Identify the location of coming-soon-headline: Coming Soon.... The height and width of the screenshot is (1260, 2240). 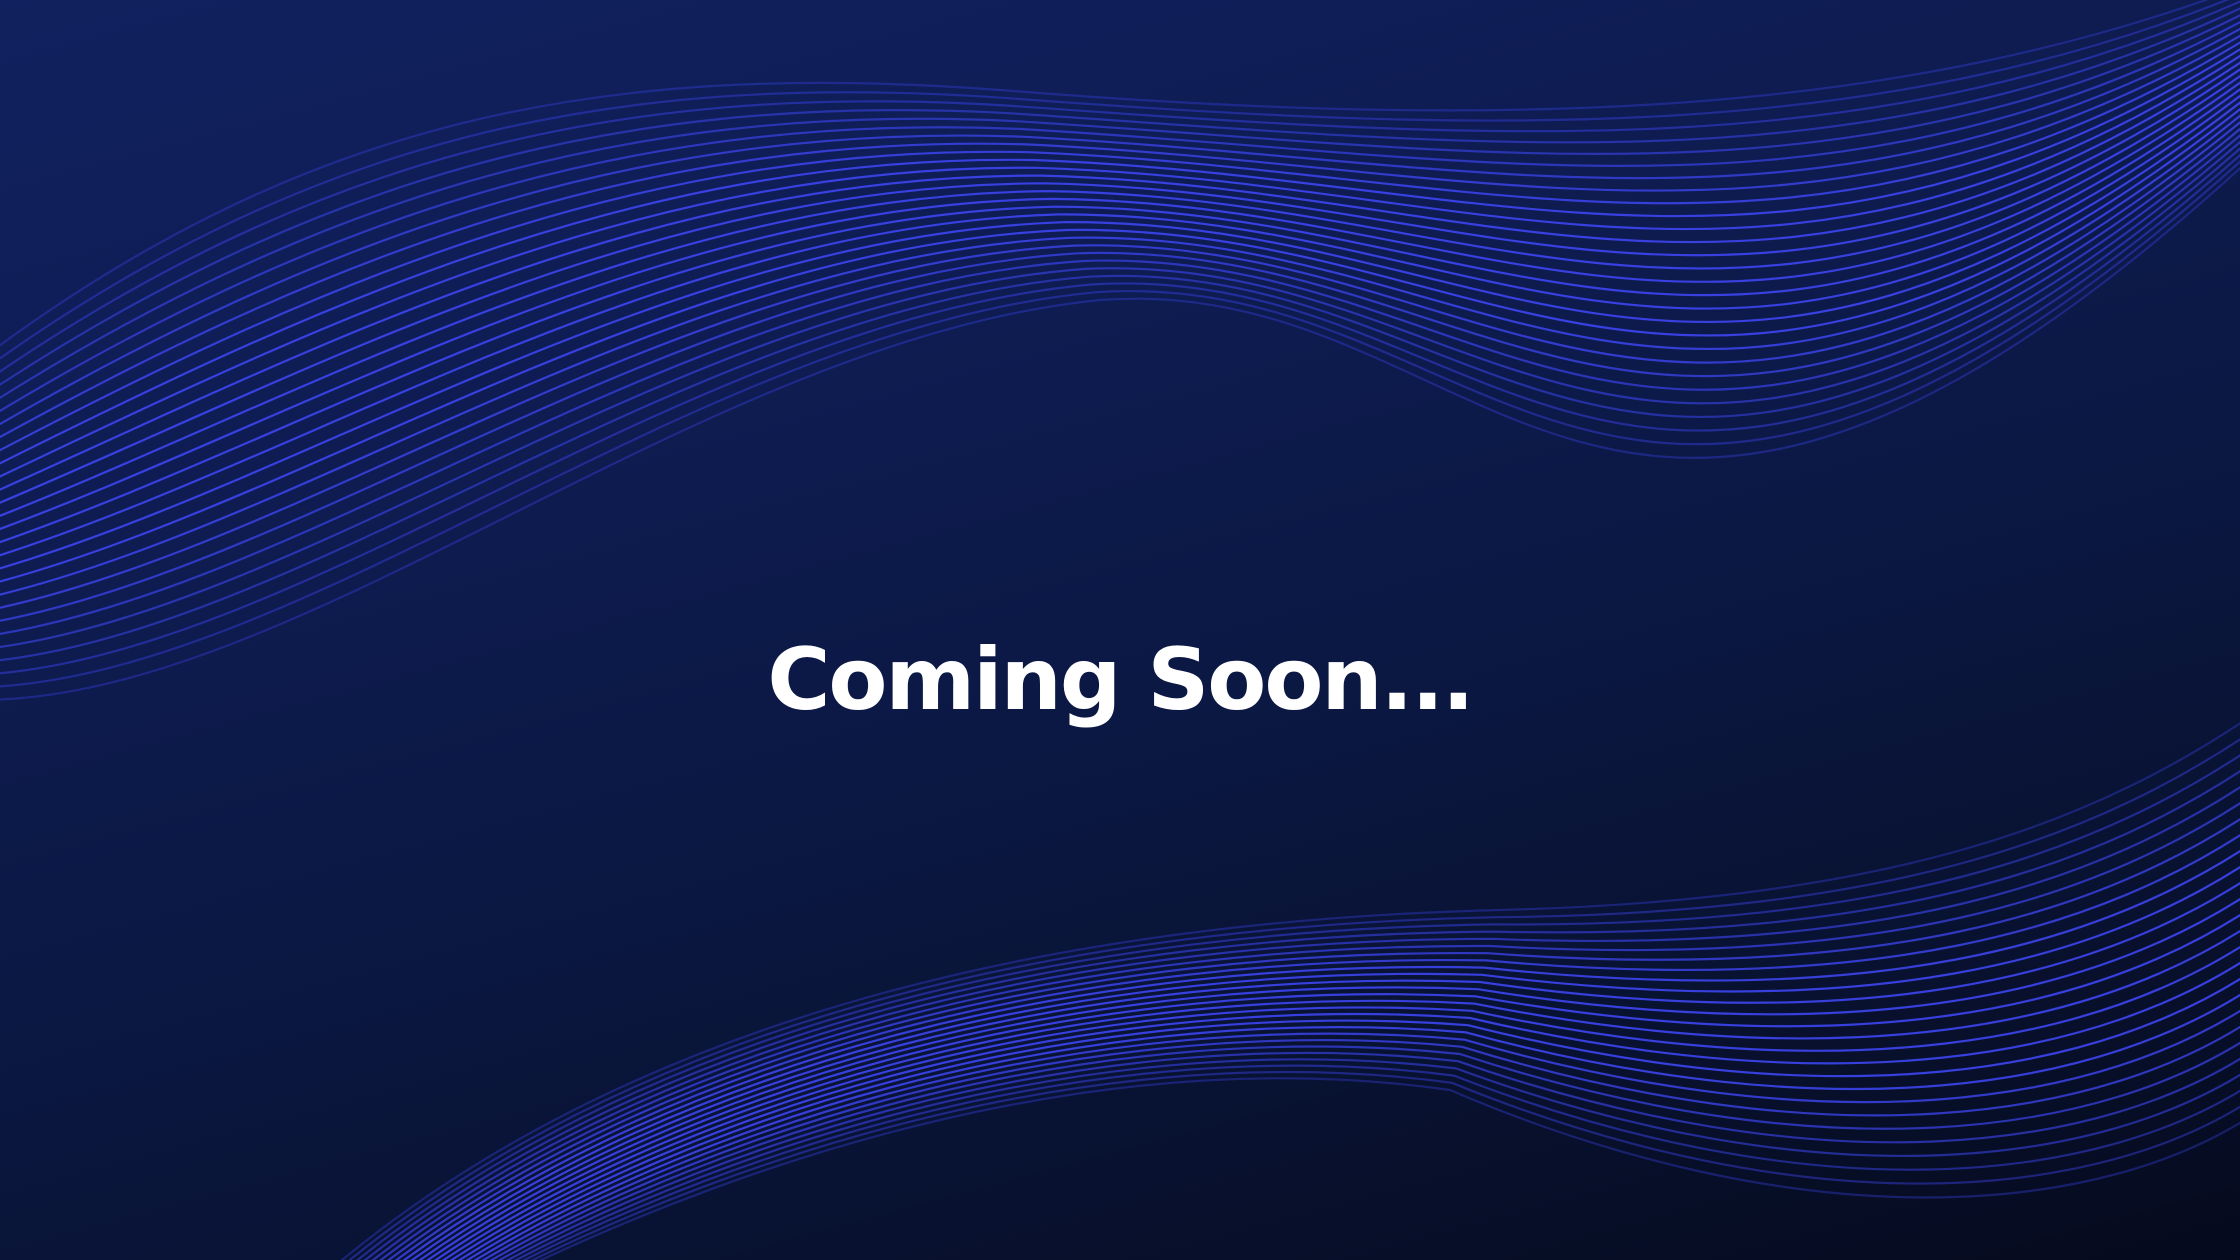
(1120, 680).